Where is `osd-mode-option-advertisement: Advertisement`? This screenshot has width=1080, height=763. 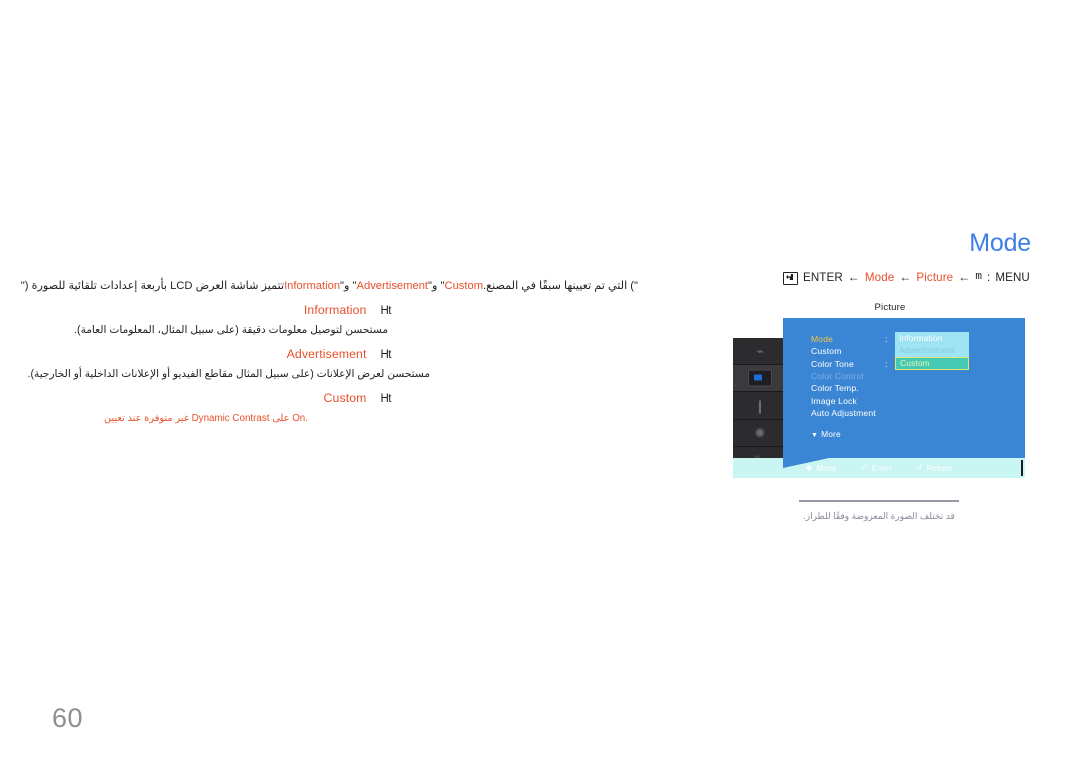 osd-mode-option-advertisement: Advertisement is located at coordinates (932, 350).